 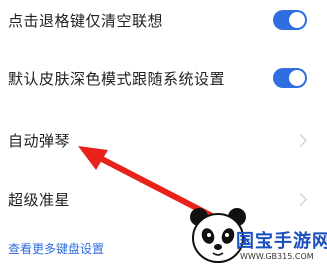 What do you see at coordinates (277, 256) in the screenshot?
I see `watermark-url: WWW.GB315.COM` at bounding box center [277, 256].